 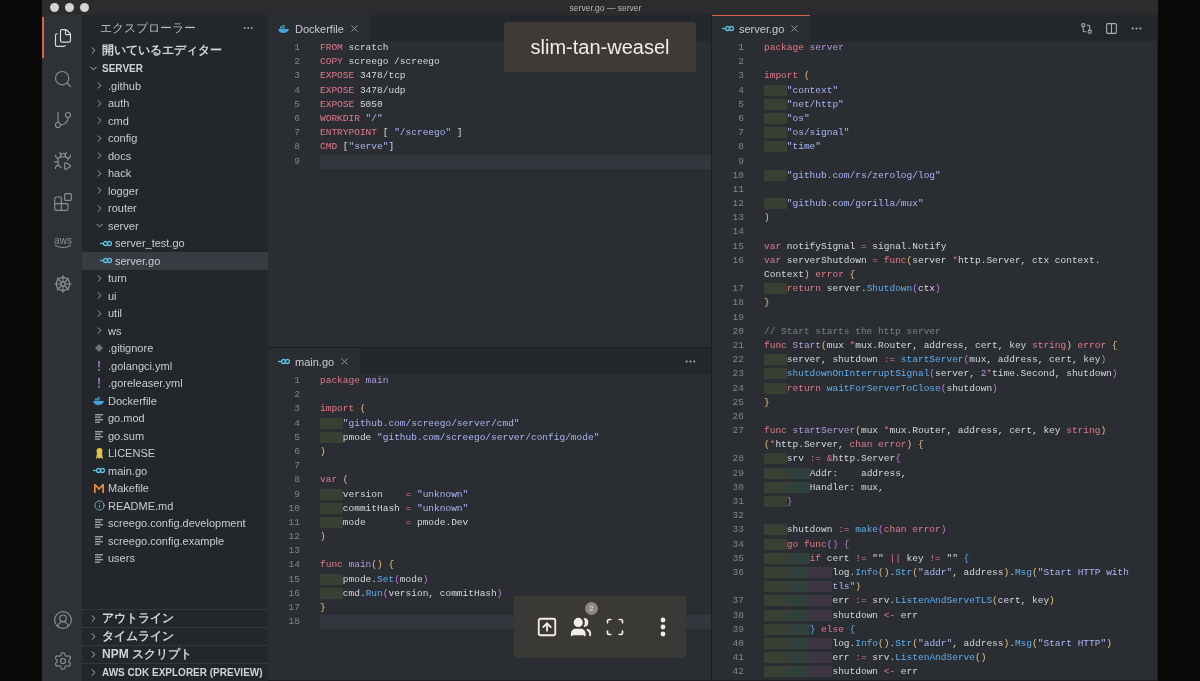 I want to click on tree-item: main.go, so click(x=175, y=471).